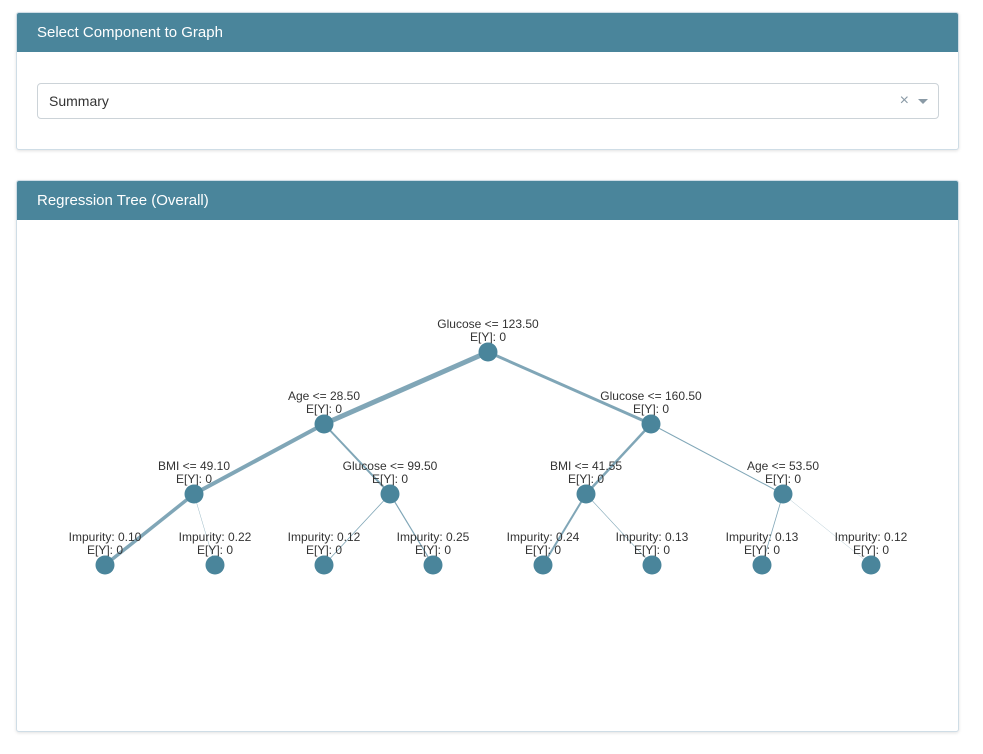  Describe the element at coordinates (904, 101) in the screenshot. I see `clear-icon: ×` at that location.